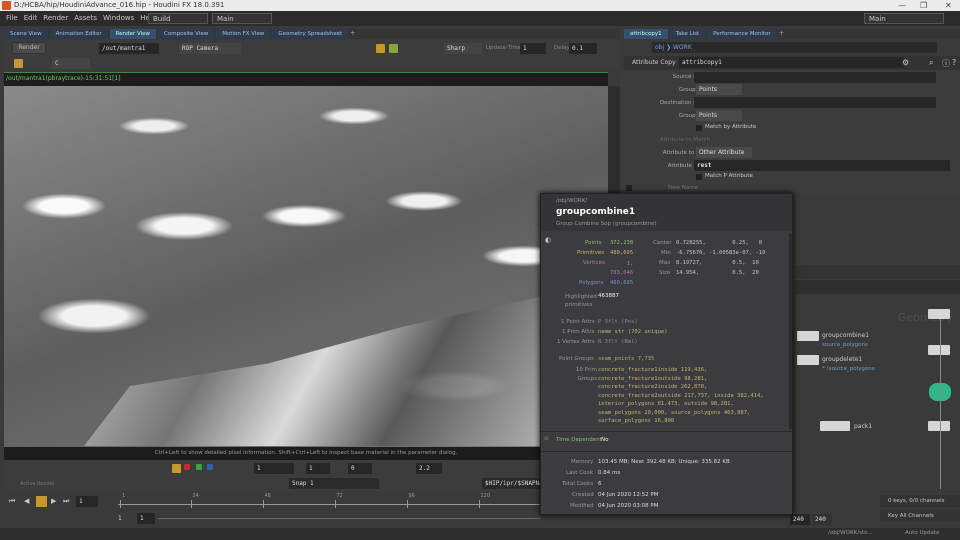  Describe the element at coordinates (800, 519) in the screenshot. I see `end-frame-field: 240` at that location.